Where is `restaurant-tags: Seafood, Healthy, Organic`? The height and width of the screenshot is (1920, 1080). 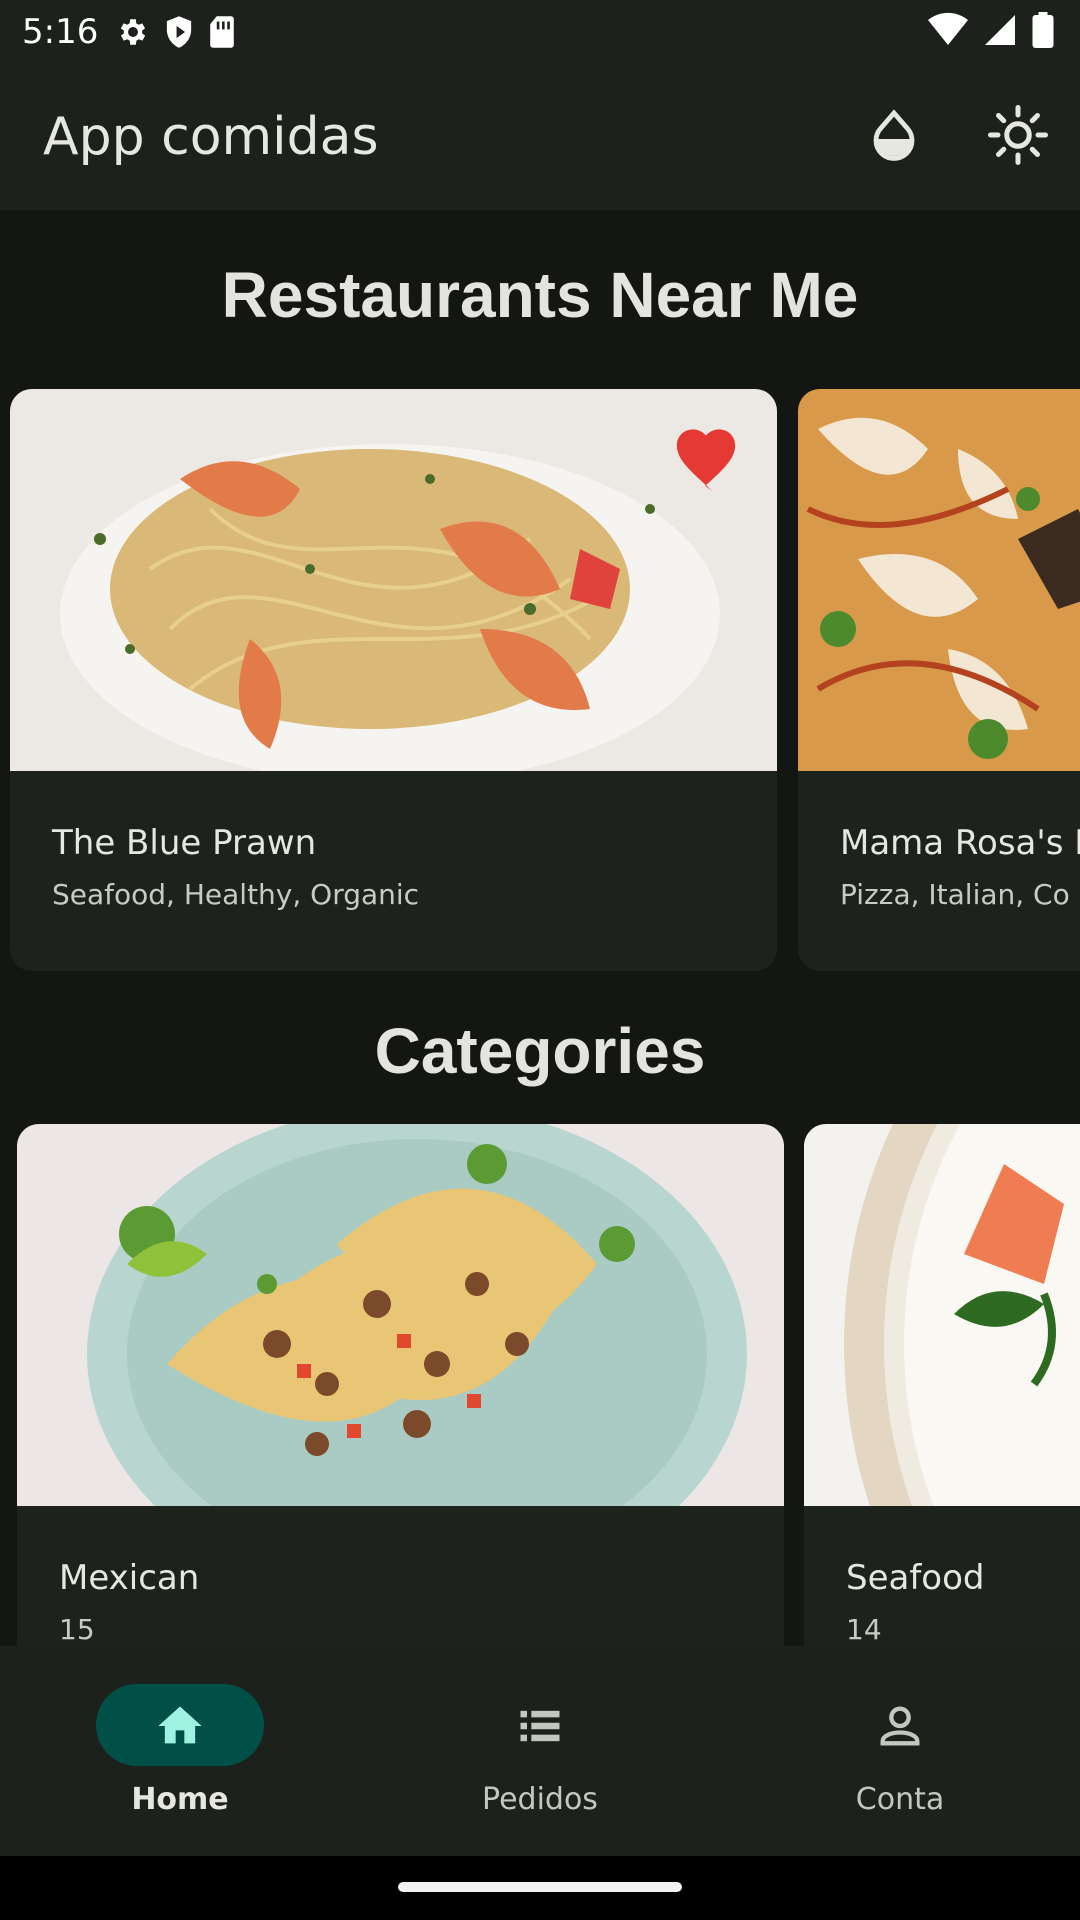
restaurant-tags: Seafood, Healthy, Organic is located at coordinates (236, 894).